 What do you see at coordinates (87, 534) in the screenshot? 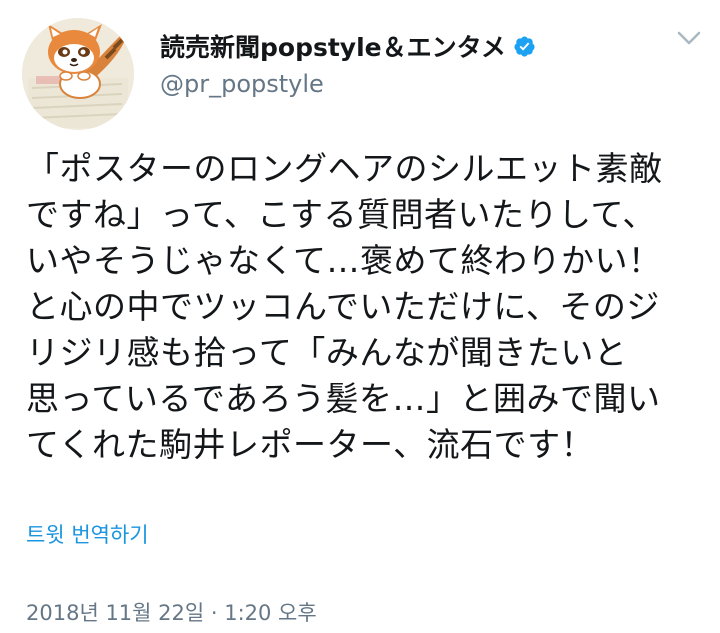
I see `translate-tweet-link: 트윗 번역하기` at bounding box center [87, 534].